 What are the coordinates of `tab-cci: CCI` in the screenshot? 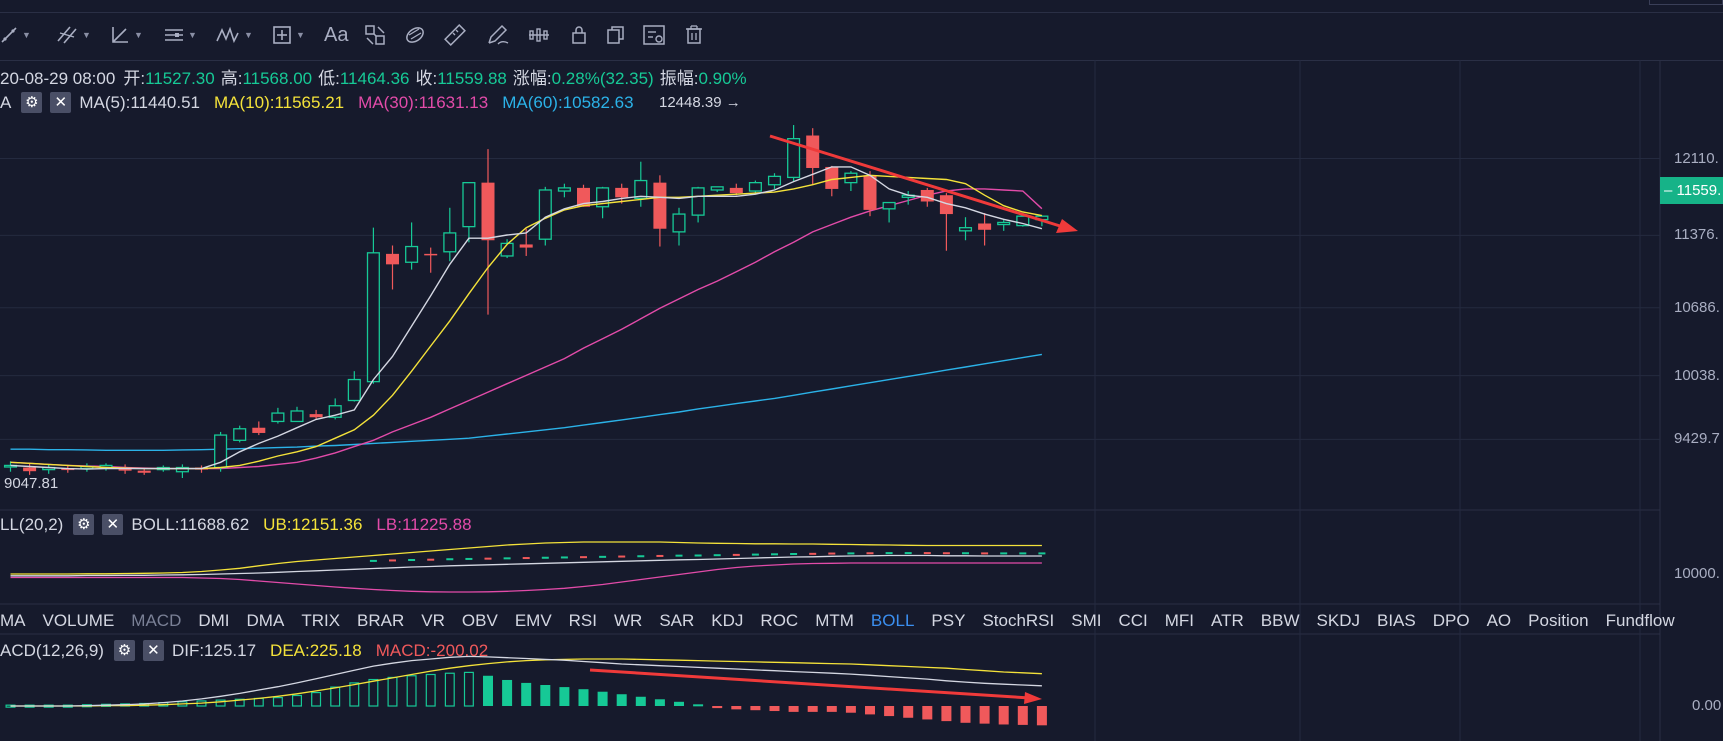 It's located at (1132, 621).